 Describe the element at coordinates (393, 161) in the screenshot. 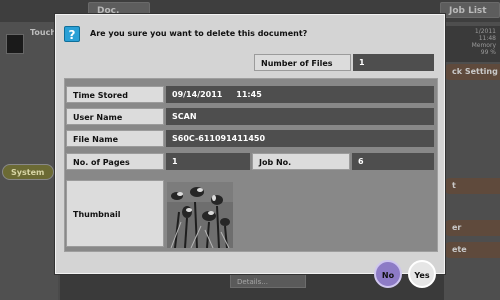

I see `job-no-value: 6` at that location.